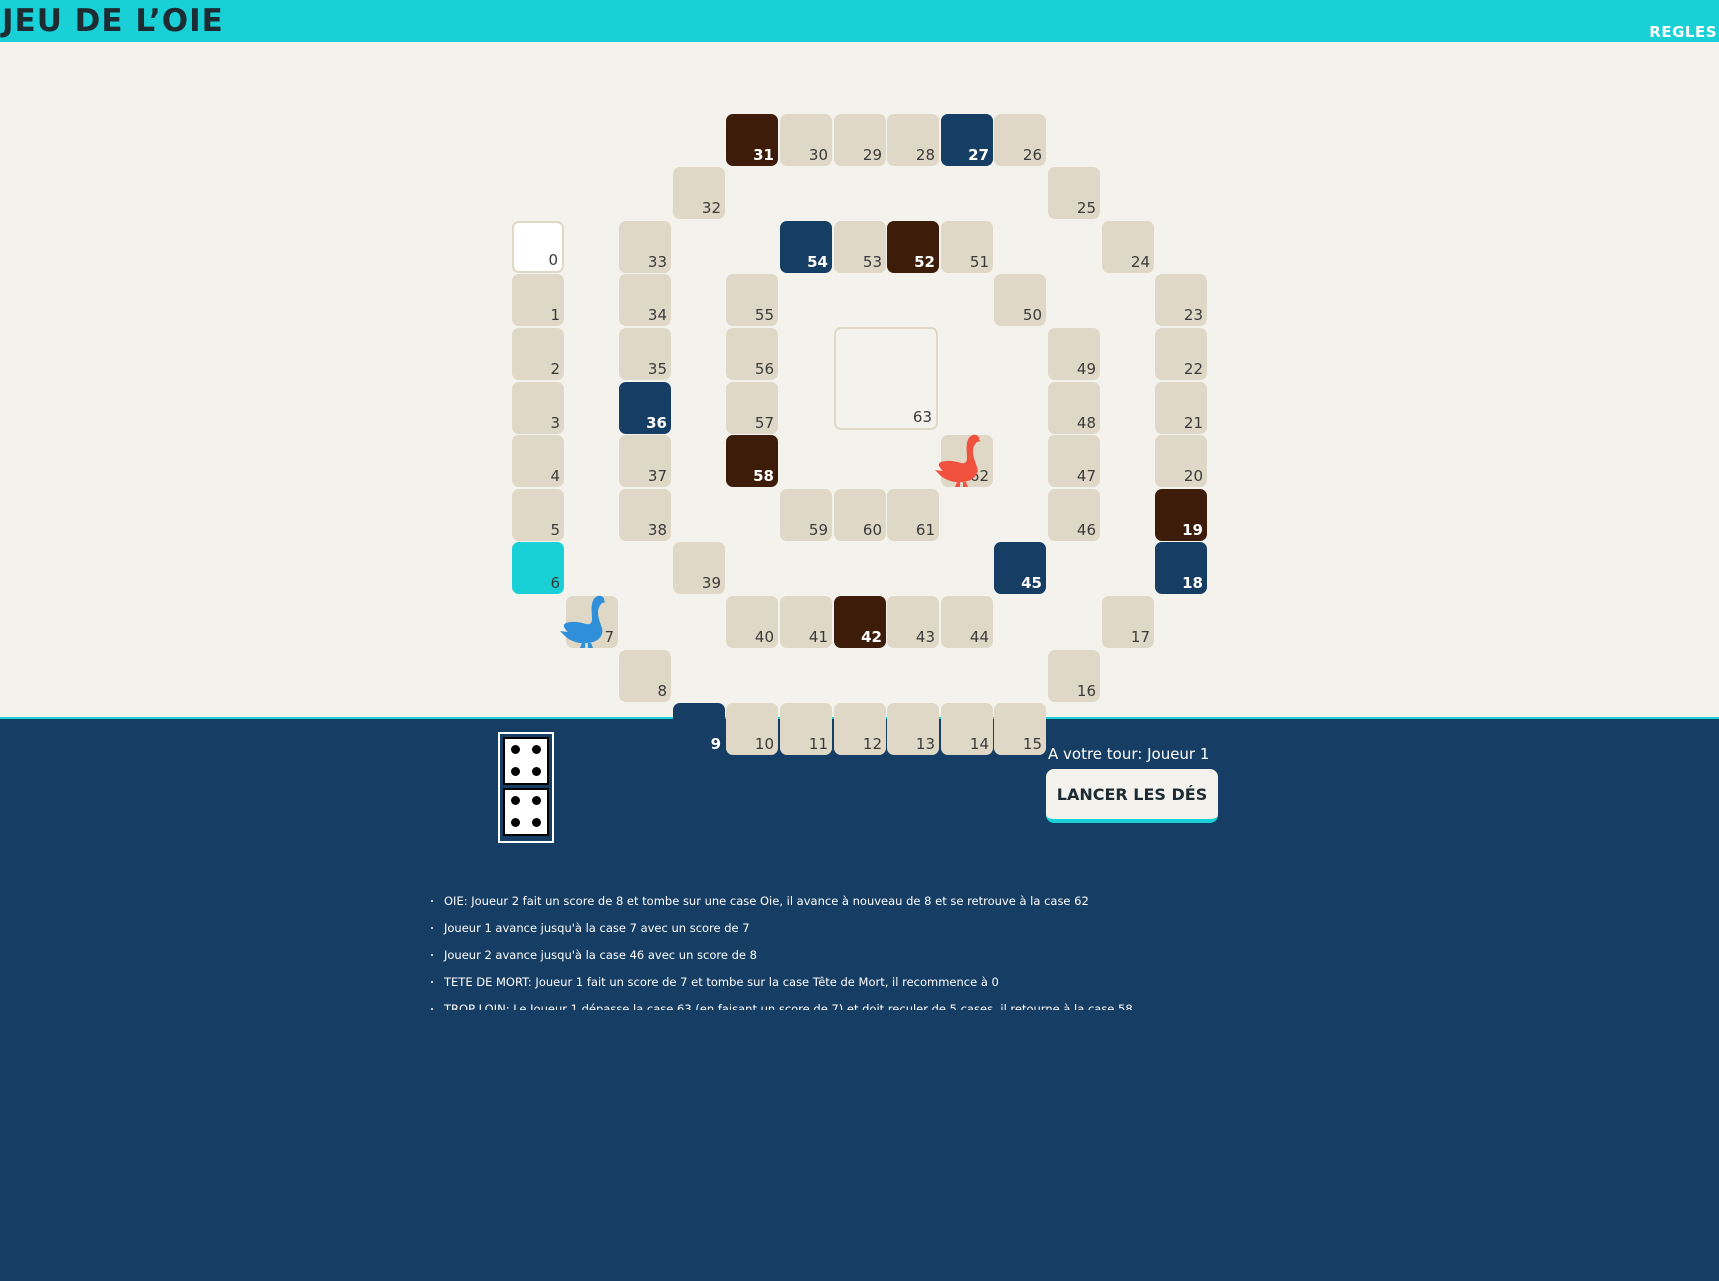 This screenshot has width=1719, height=1281. I want to click on board-square-49: 49, so click(1074, 354).